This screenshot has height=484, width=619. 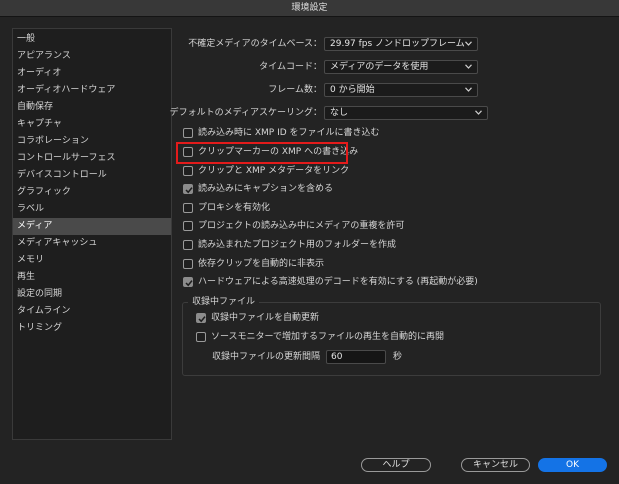 What do you see at coordinates (92, 73) in the screenshot?
I see `sidebar-item-audio: オーディオ` at bounding box center [92, 73].